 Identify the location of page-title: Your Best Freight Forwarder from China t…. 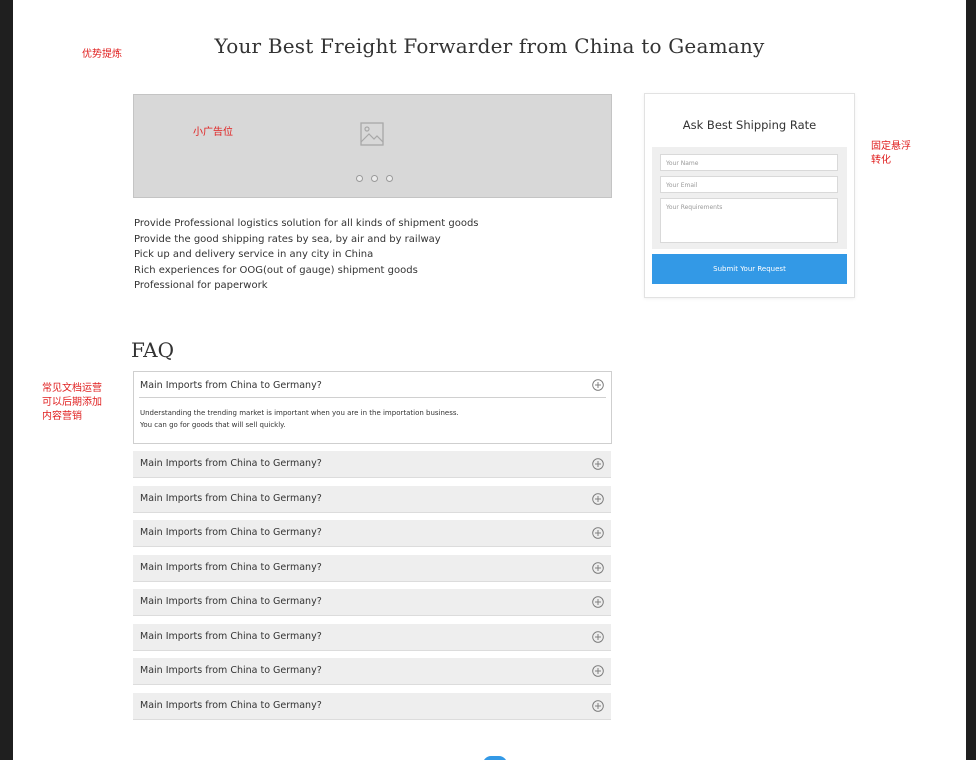
(489, 46).